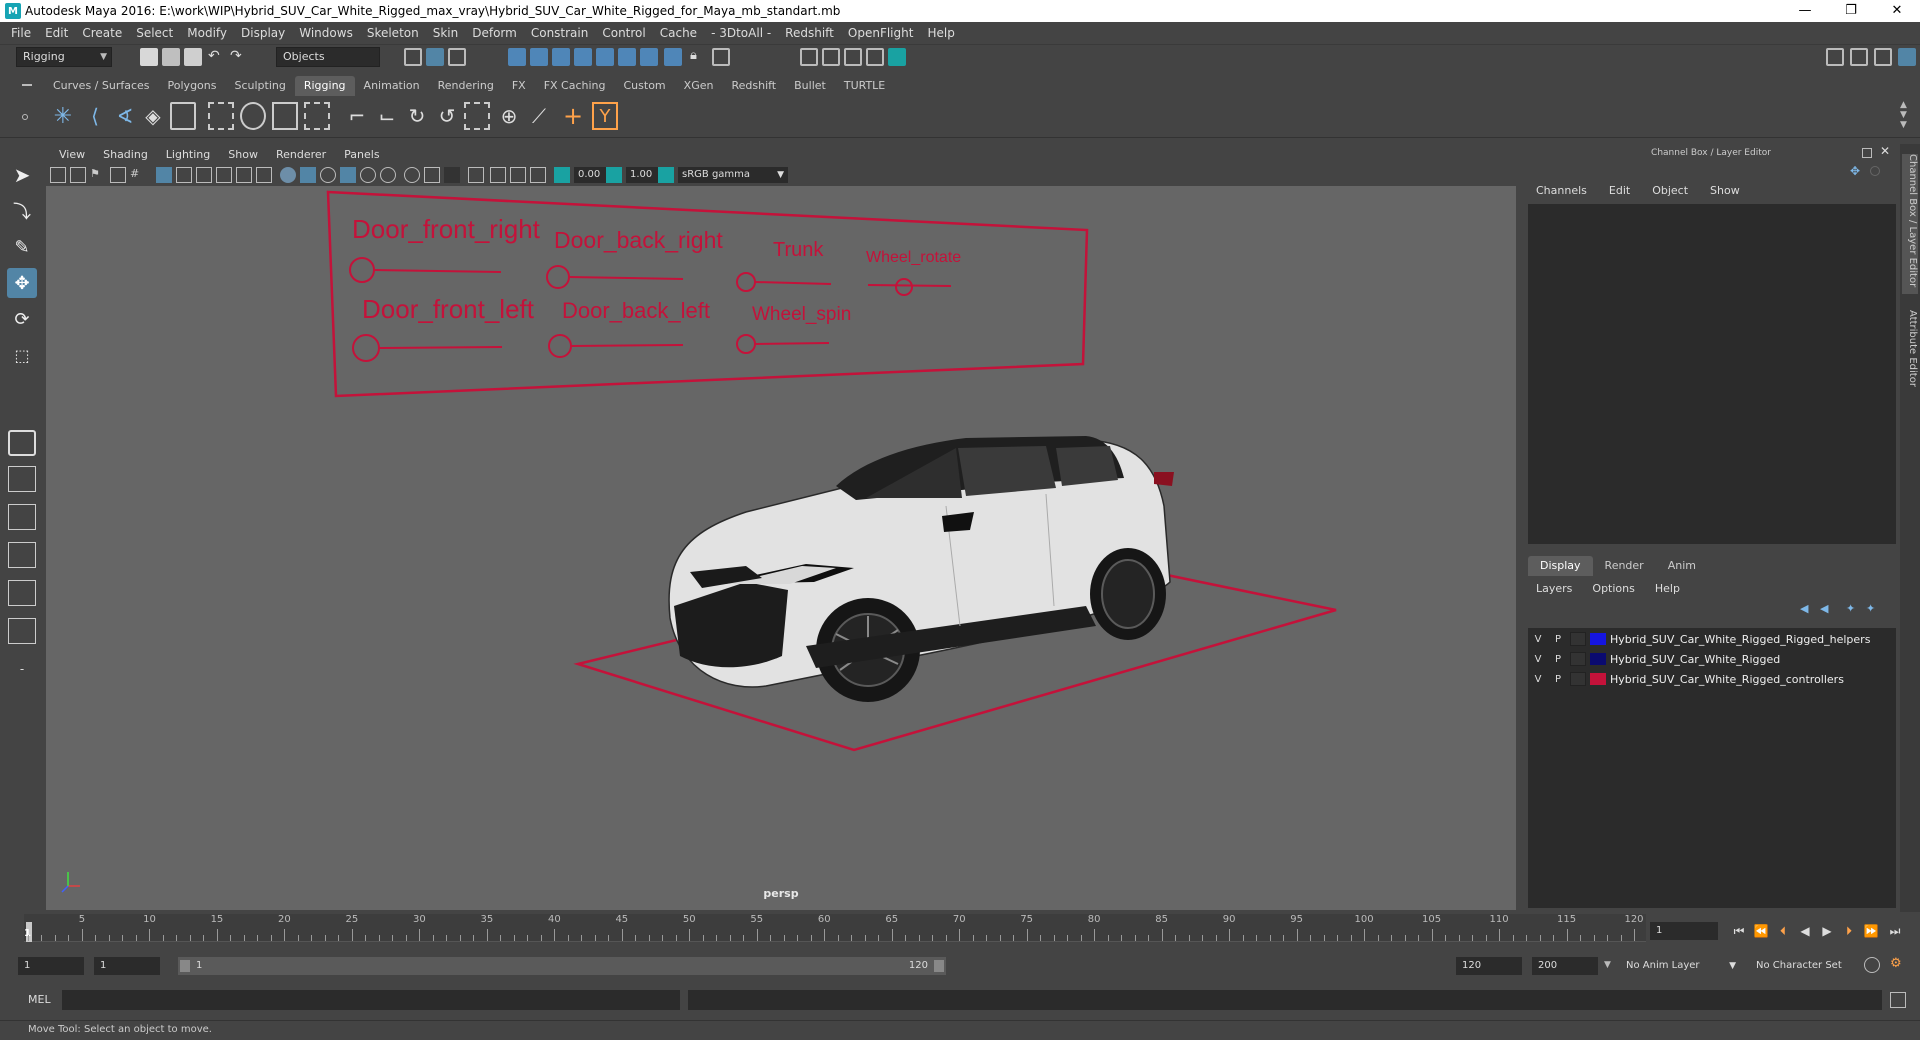  Describe the element at coordinates (27, 85) in the screenshot. I see `shelf-menu-icon` at that location.